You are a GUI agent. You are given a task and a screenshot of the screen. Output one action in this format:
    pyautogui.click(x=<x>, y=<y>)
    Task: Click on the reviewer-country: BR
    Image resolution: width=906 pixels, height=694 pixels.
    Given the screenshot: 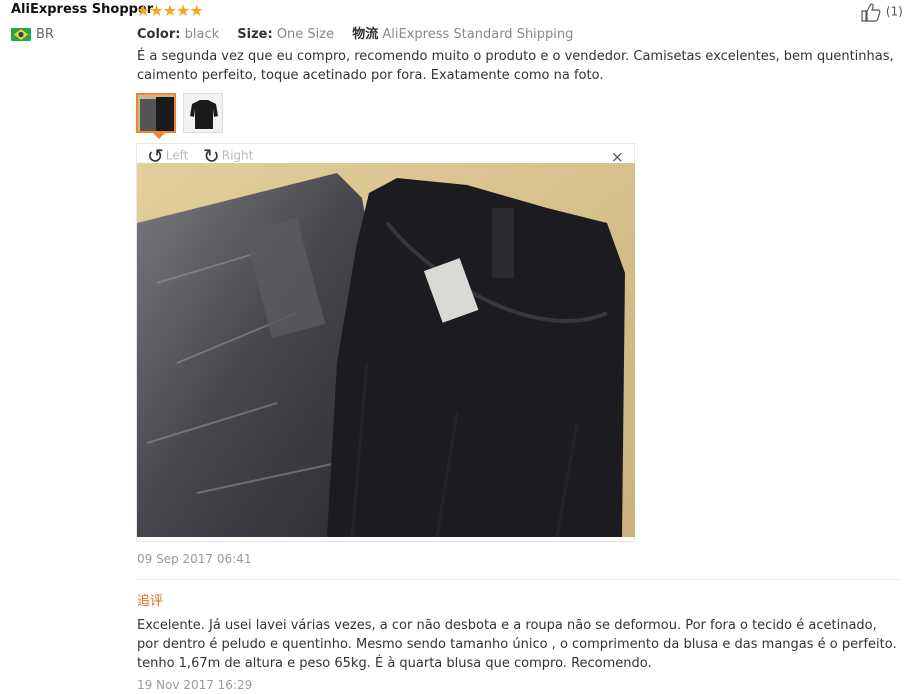 What is the action you would take?
    pyautogui.click(x=45, y=34)
    